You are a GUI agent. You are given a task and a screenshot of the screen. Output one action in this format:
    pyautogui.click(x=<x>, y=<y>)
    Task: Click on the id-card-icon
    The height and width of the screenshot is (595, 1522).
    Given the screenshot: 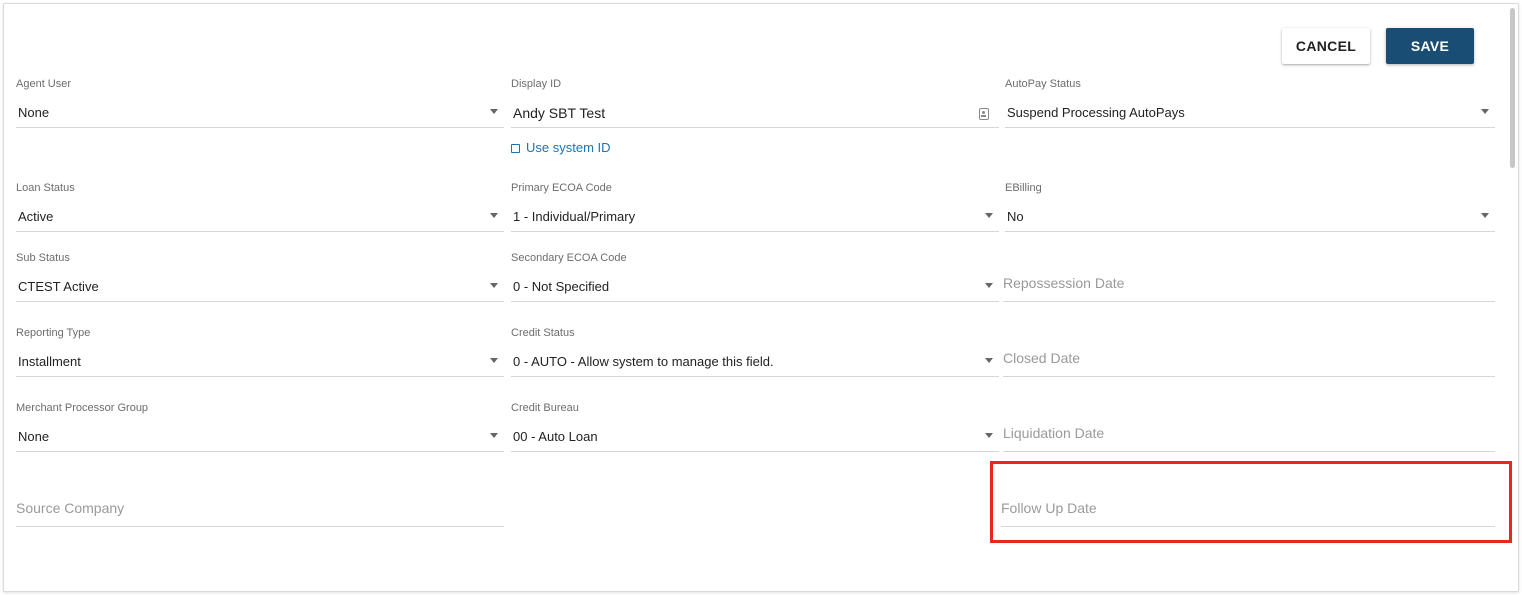 What is the action you would take?
    pyautogui.click(x=984, y=114)
    